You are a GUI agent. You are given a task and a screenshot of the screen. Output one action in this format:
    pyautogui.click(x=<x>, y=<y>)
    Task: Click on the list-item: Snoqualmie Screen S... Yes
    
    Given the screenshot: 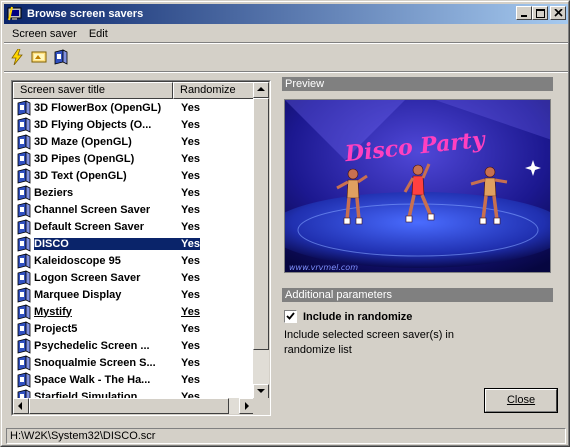 What is the action you would take?
    pyautogui.click(x=134, y=362)
    